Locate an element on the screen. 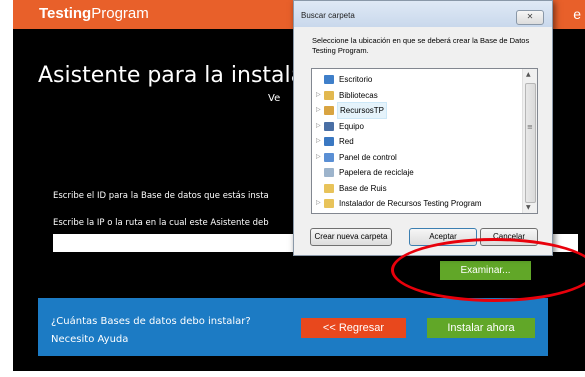  brand-logo: TestingProgram is located at coordinates (94, 13).